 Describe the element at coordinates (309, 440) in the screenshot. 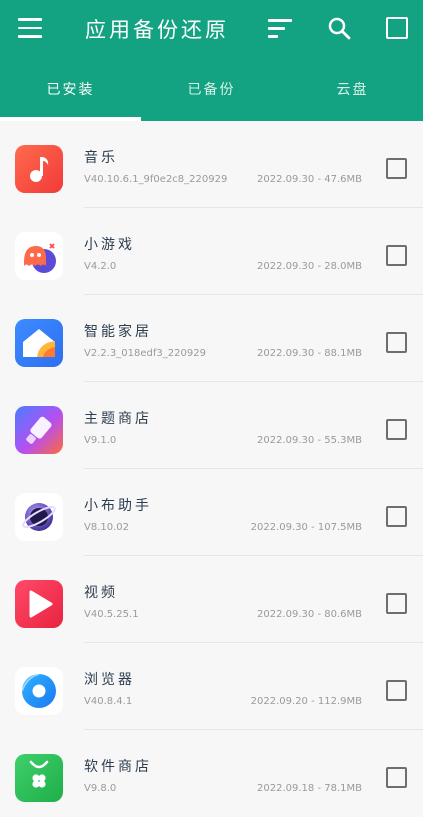

I see `app-date-size: 2022.09.30 - 55.3MB` at that location.